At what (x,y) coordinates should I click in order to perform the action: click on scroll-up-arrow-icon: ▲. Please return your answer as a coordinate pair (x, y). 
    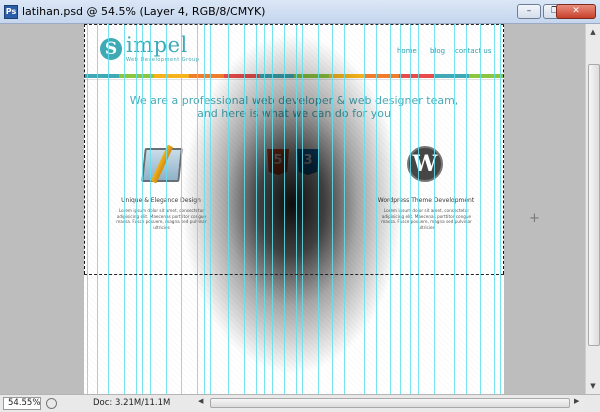
    Looking at the image, I should click on (593, 32).